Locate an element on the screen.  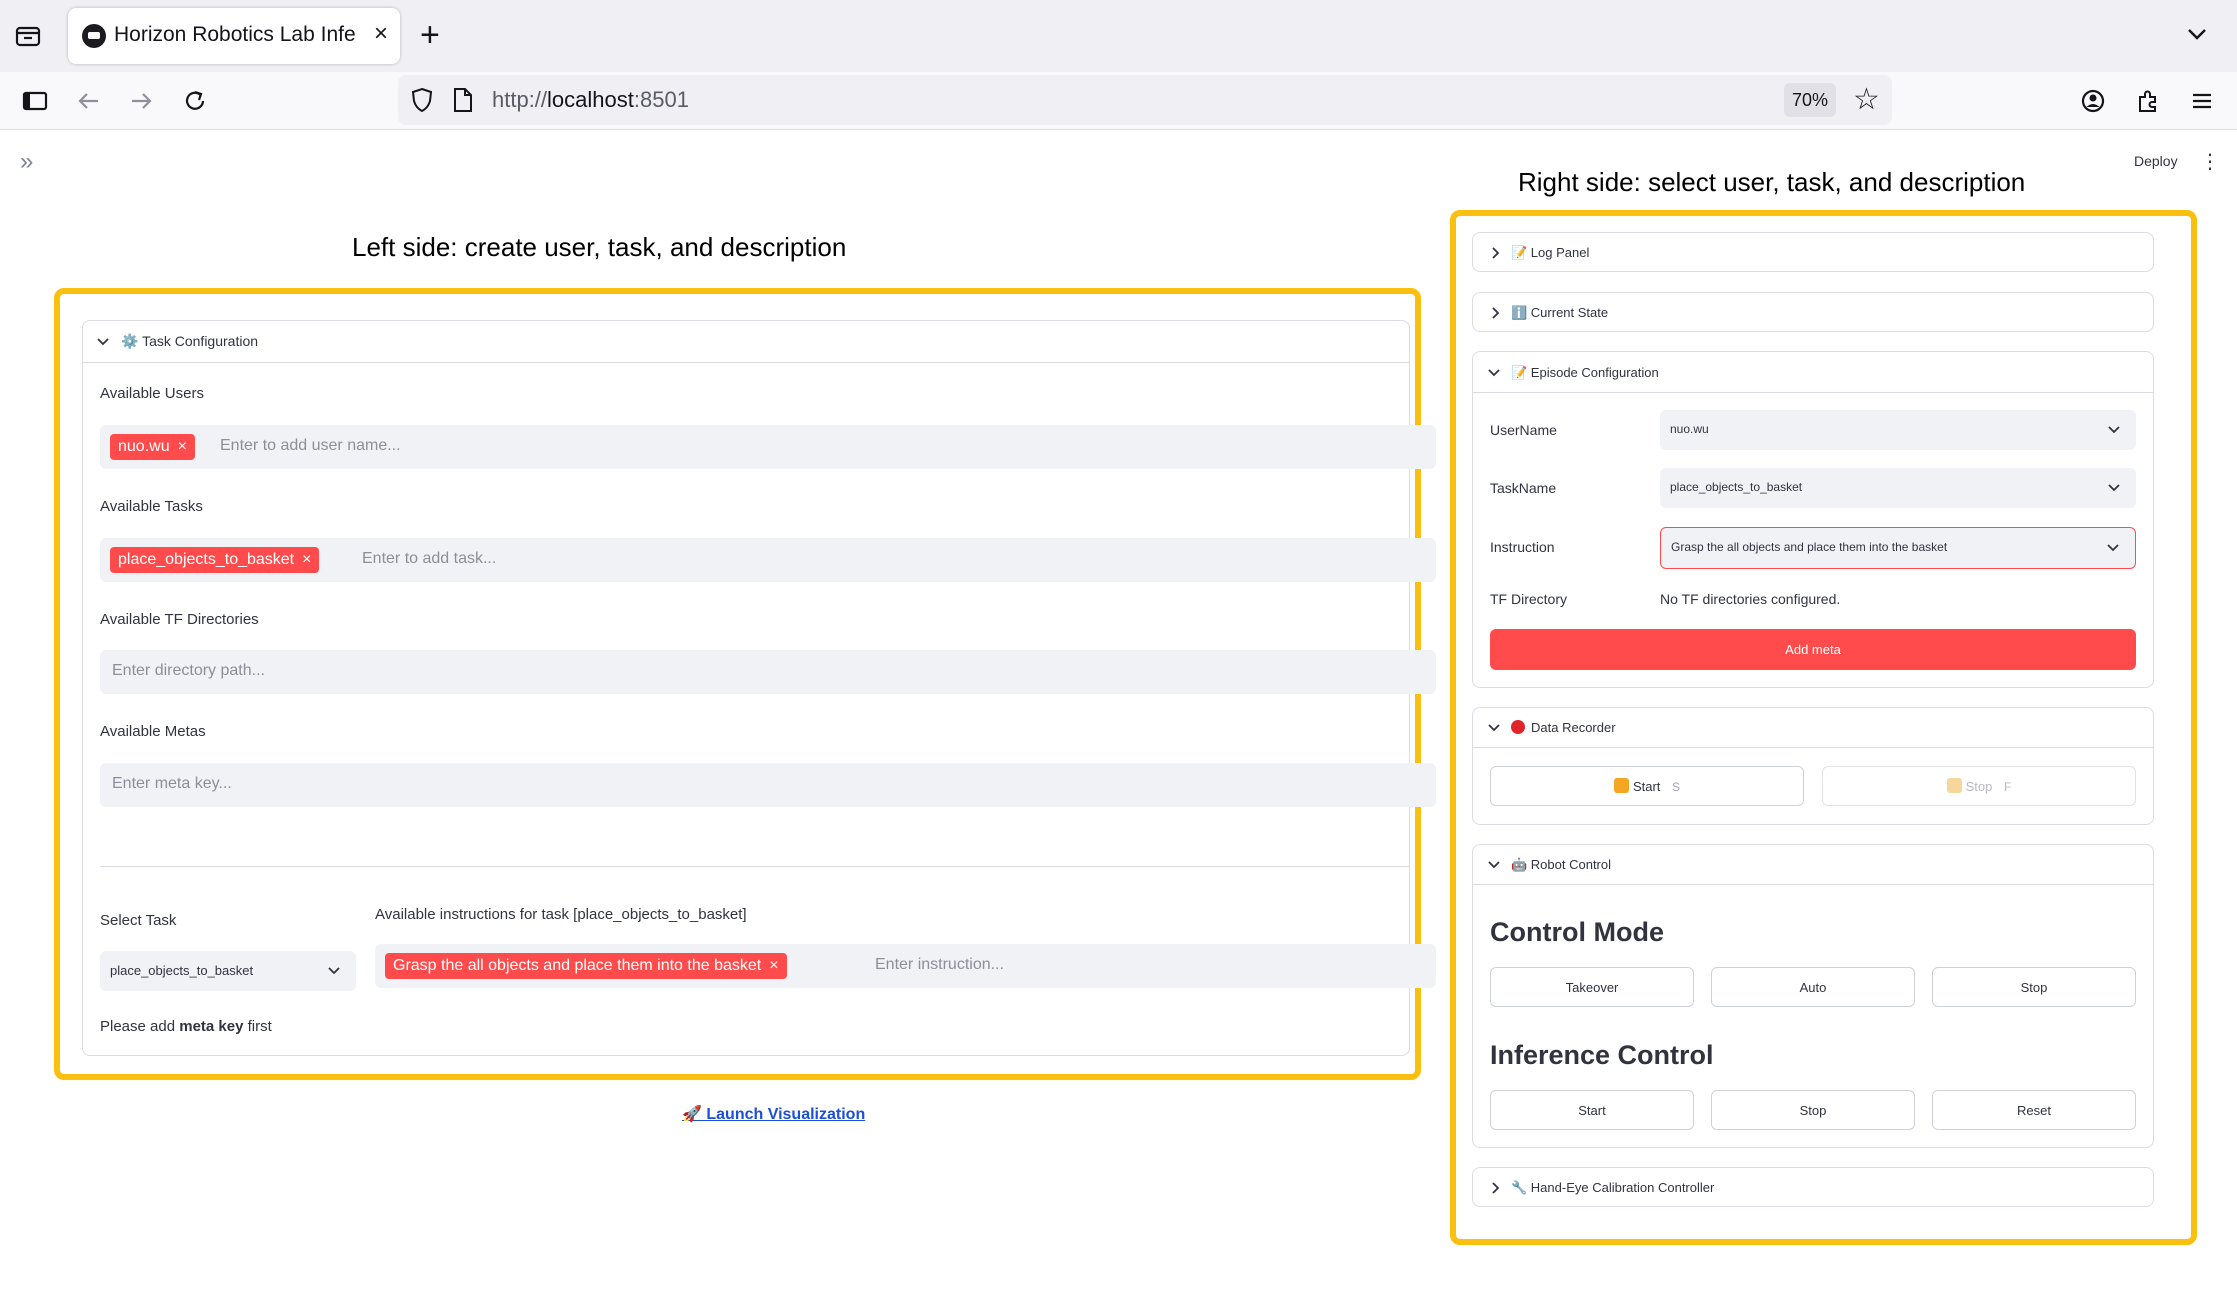
bookmark-star-icon: ☆ is located at coordinates (1866, 100).